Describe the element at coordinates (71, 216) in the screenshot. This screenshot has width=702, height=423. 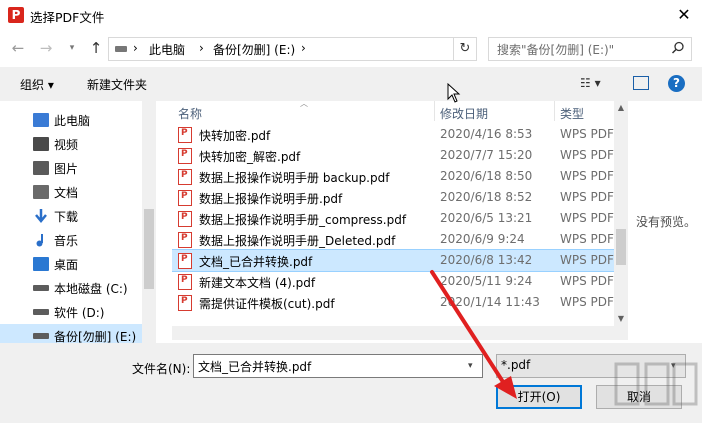
I see `sidebar-item: 下载` at that location.